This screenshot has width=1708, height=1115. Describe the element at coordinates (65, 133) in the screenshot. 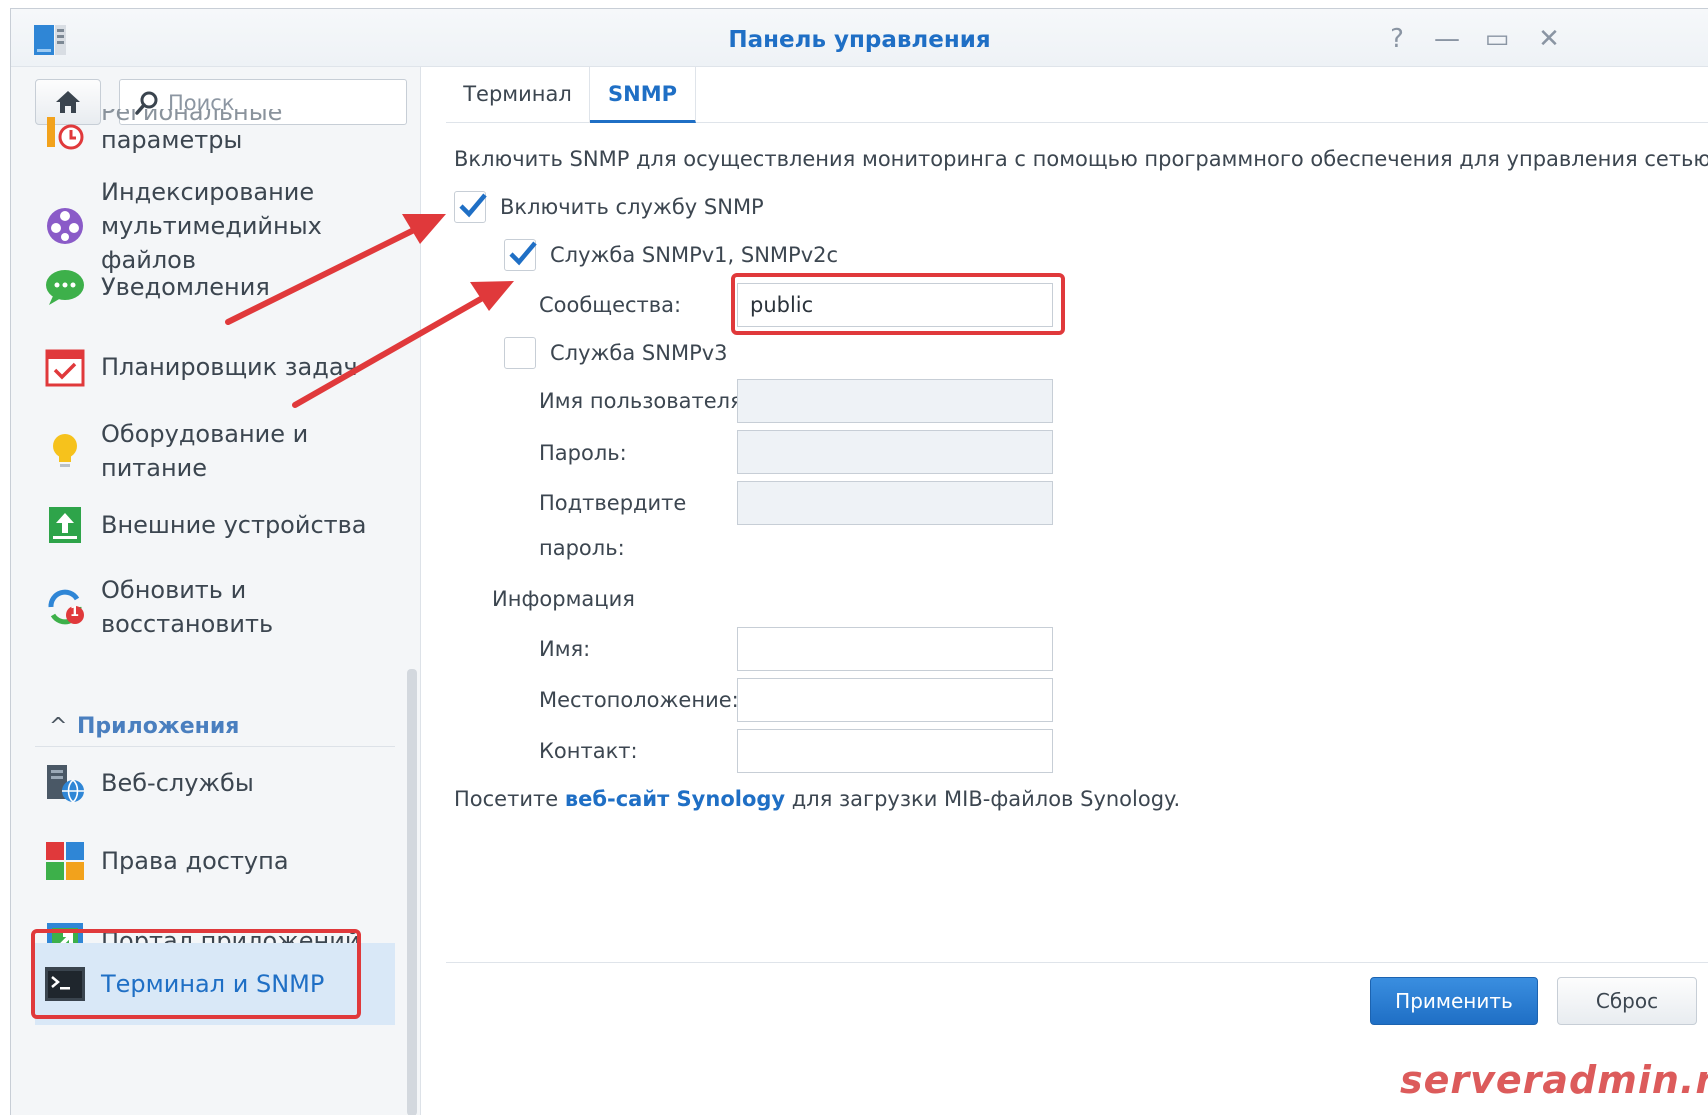

I see `regional-settings-icon` at that location.